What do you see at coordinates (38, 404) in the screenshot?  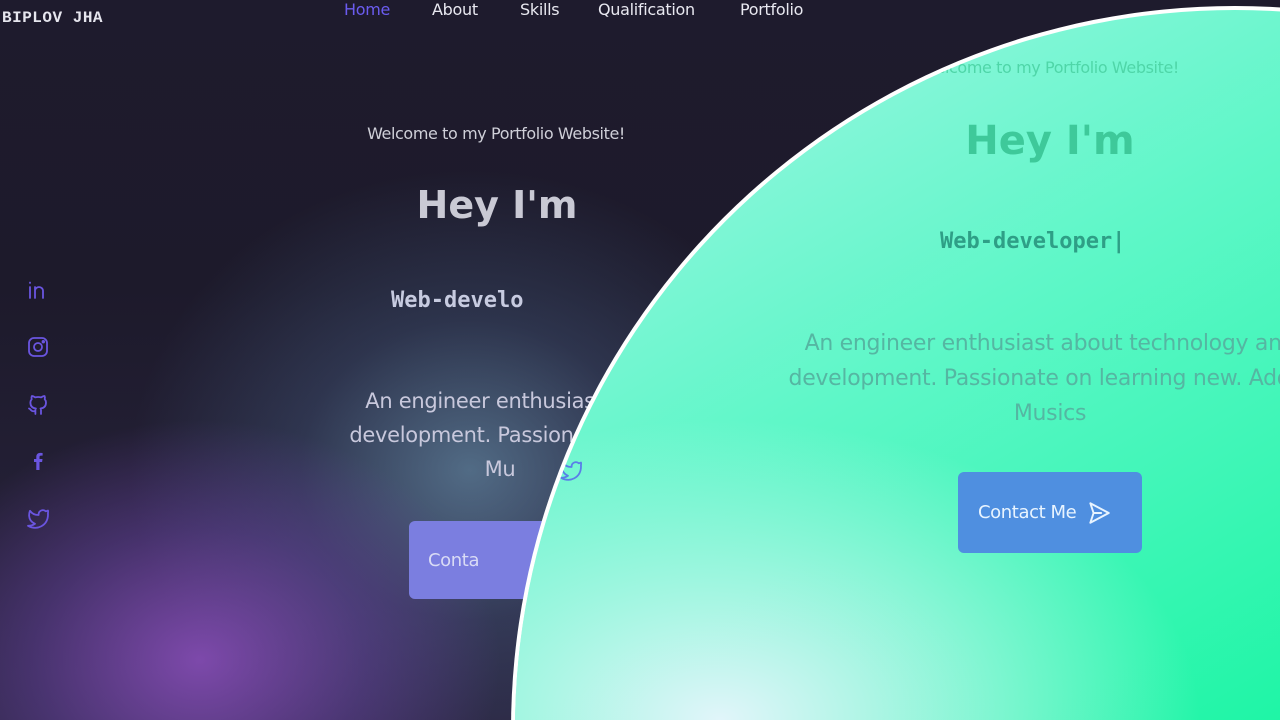 I see `github-icon` at bounding box center [38, 404].